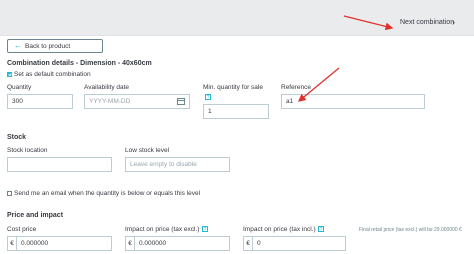 This screenshot has width=474, height=254. I want to click on min-quantity-label: Min. quantity for sale, so click(233, 87).